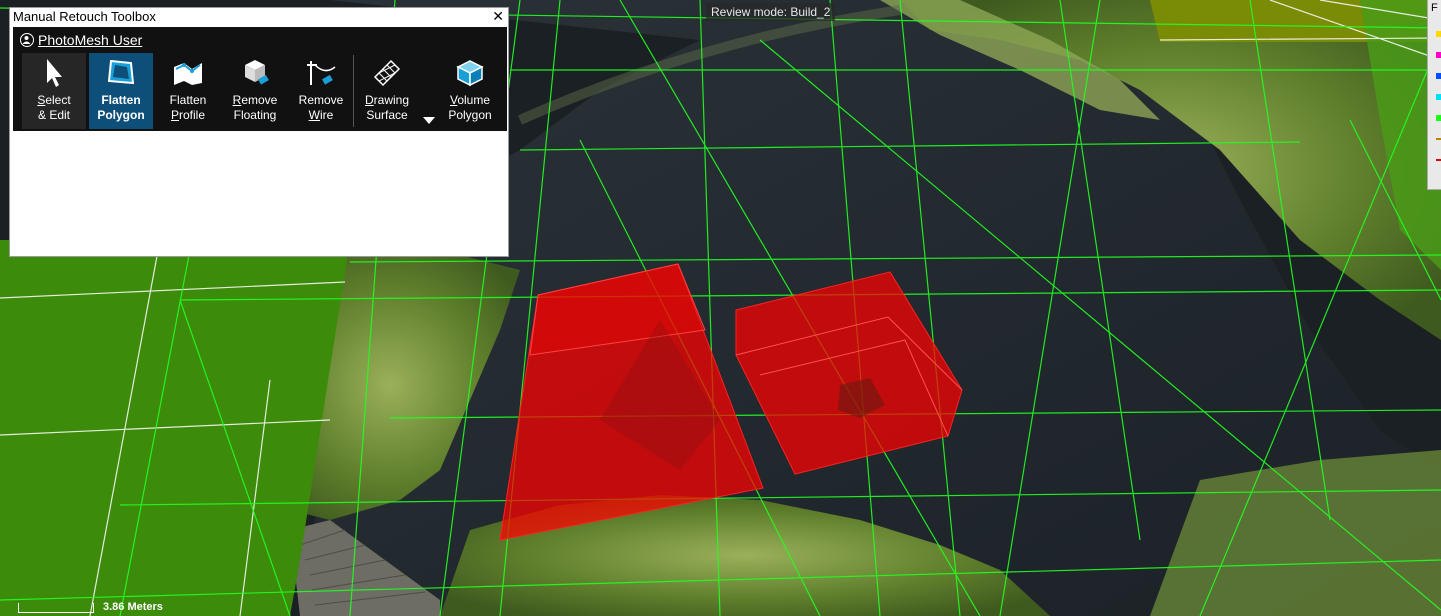  I want to click on remove-wire-button: Remove Wire, so click(321, 91).